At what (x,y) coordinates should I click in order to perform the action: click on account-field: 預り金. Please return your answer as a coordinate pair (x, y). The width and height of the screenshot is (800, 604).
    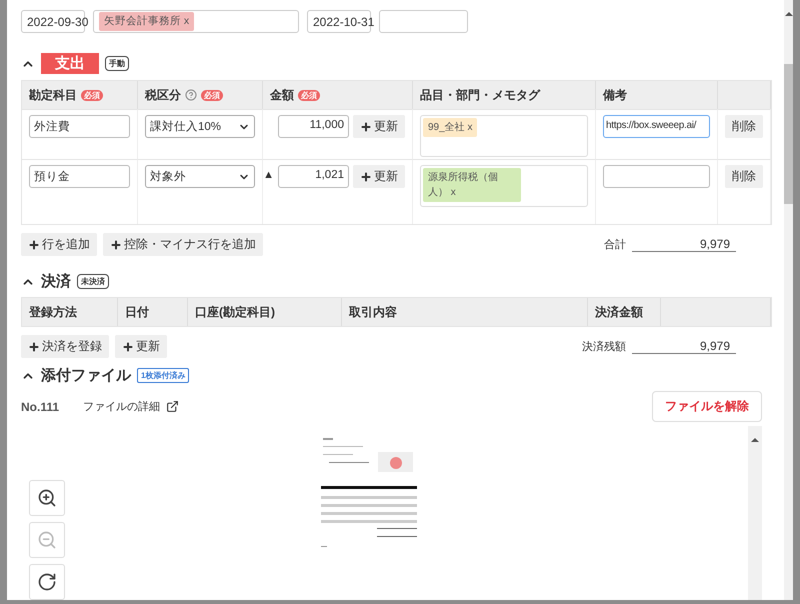
    Looking at the image, I should click on (79, 176).